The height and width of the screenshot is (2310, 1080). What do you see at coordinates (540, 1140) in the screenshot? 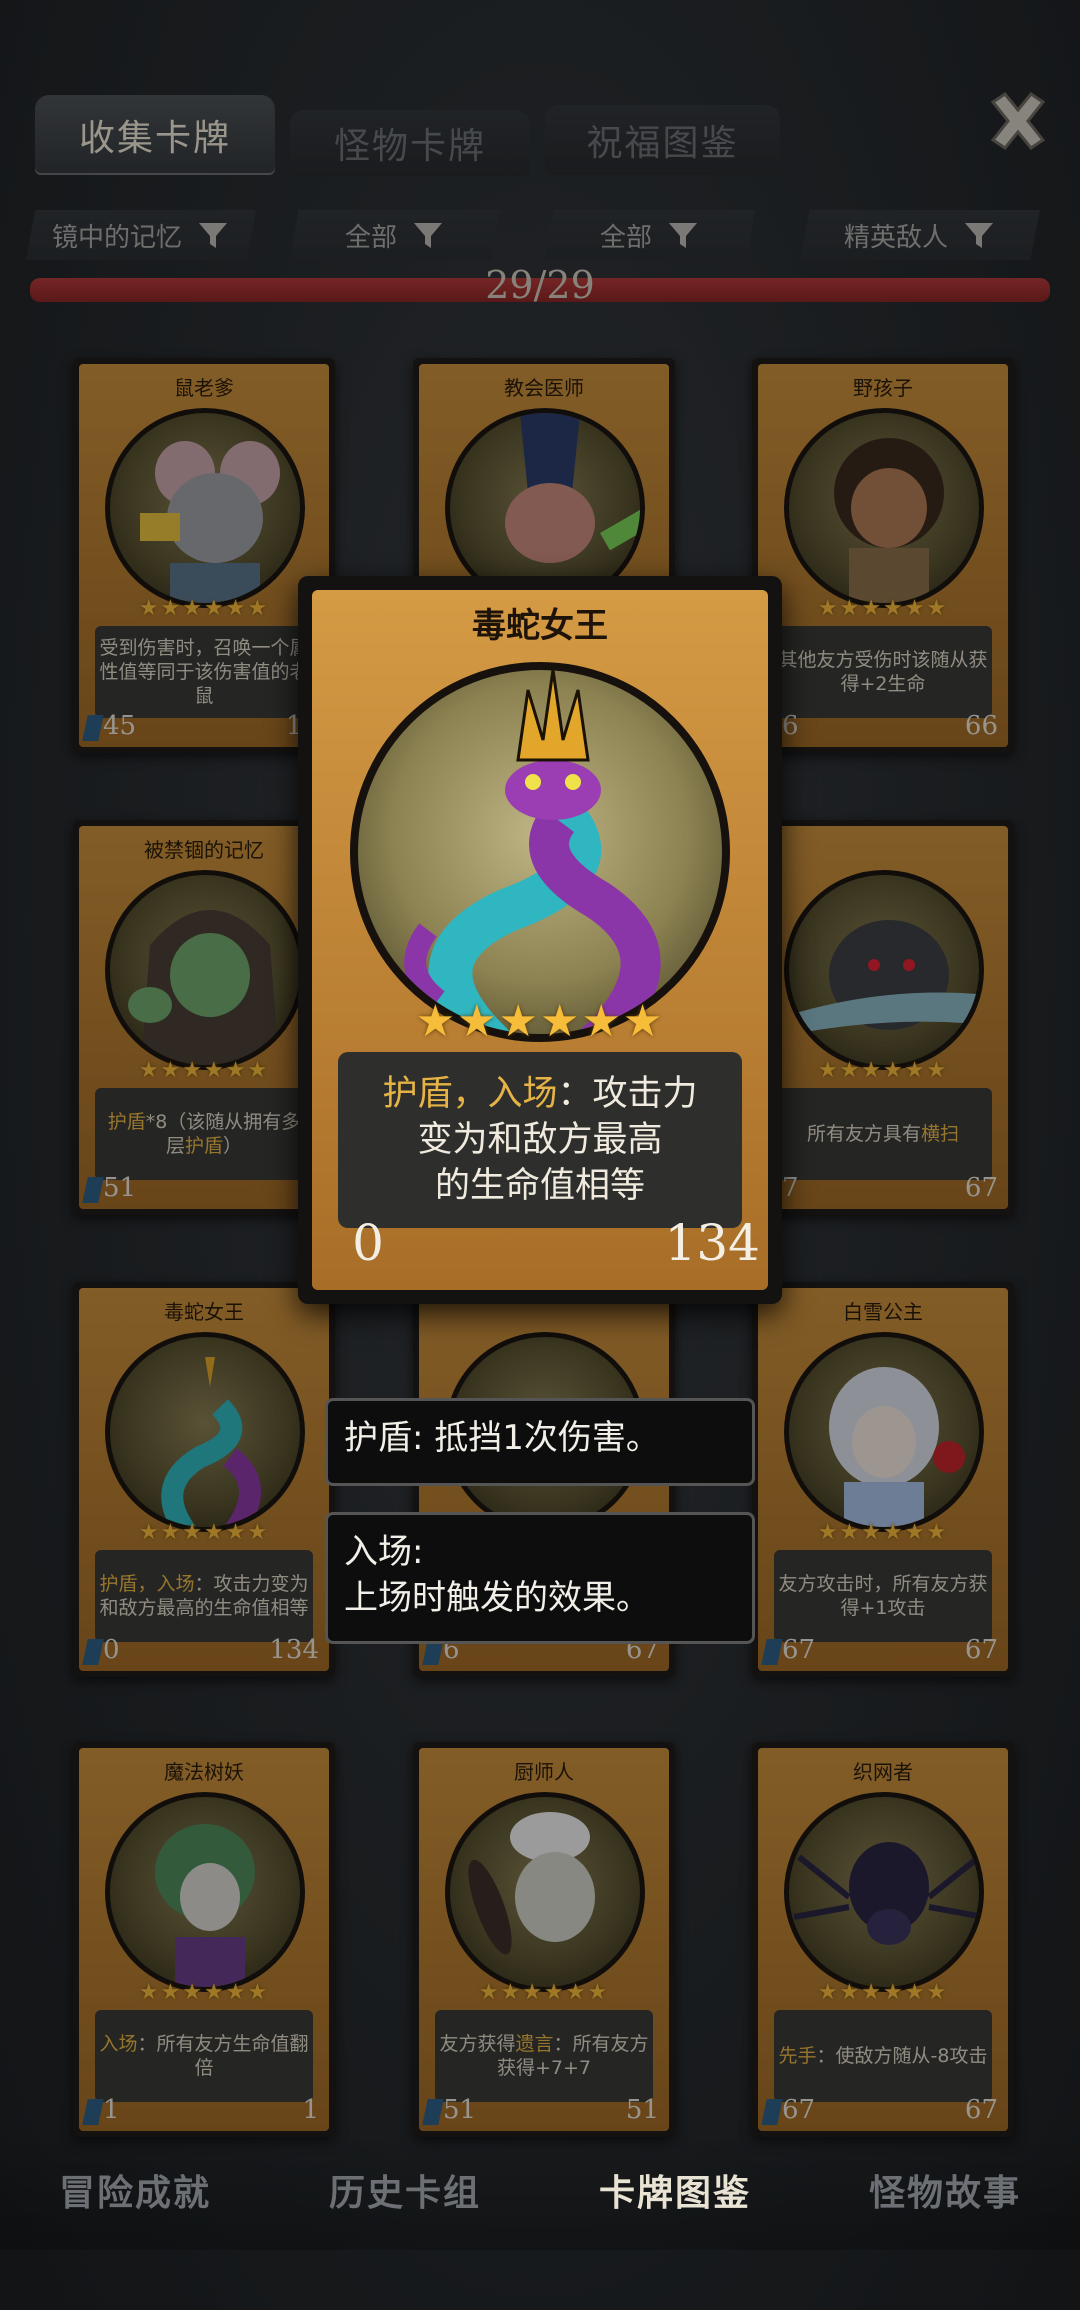
I see `selected-card-description: 护盾，入场：攻击力 变为和敌方最高 的生命值相等` at bounding box center [540, 1140].